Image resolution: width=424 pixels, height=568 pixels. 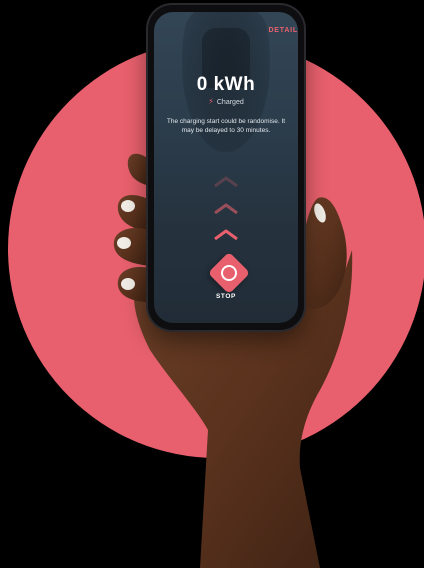 I want to click on charge-status: ⚡ Charged, so click(x=226, y=101).